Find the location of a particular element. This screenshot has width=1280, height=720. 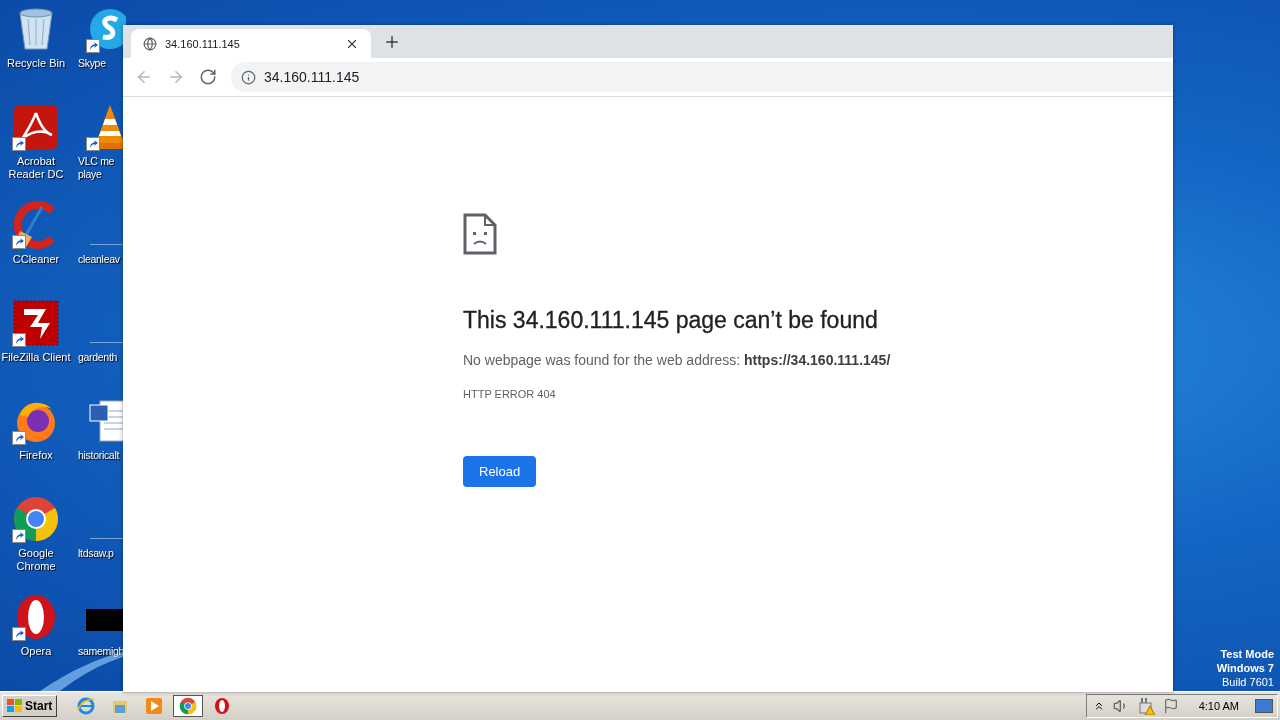

arrow-right-icon is located at coordinates (176, 77).